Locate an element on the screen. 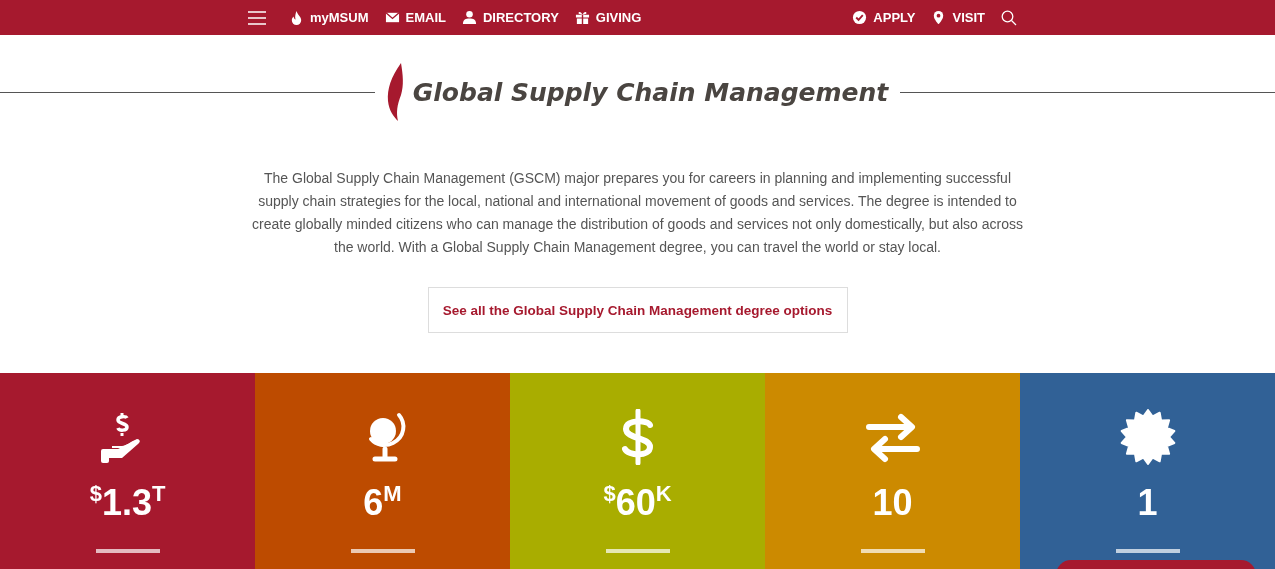 The width and height of the screenshot is (1275, 569). flame-logo is located at coordinates (395, 92).